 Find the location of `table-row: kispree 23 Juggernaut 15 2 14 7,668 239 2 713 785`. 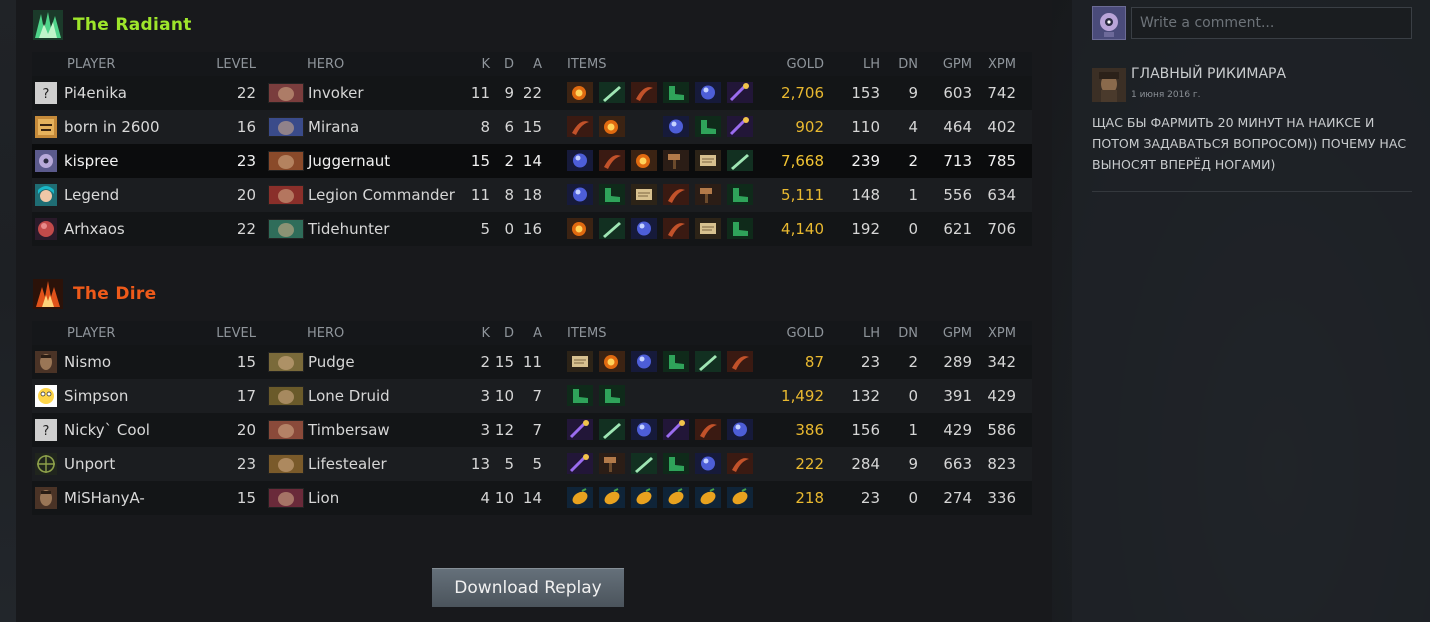

table-row: kispree 23 Juggernaut 15 2 14 7,668 239 2 713 785 is located at coordinates (532, 161).